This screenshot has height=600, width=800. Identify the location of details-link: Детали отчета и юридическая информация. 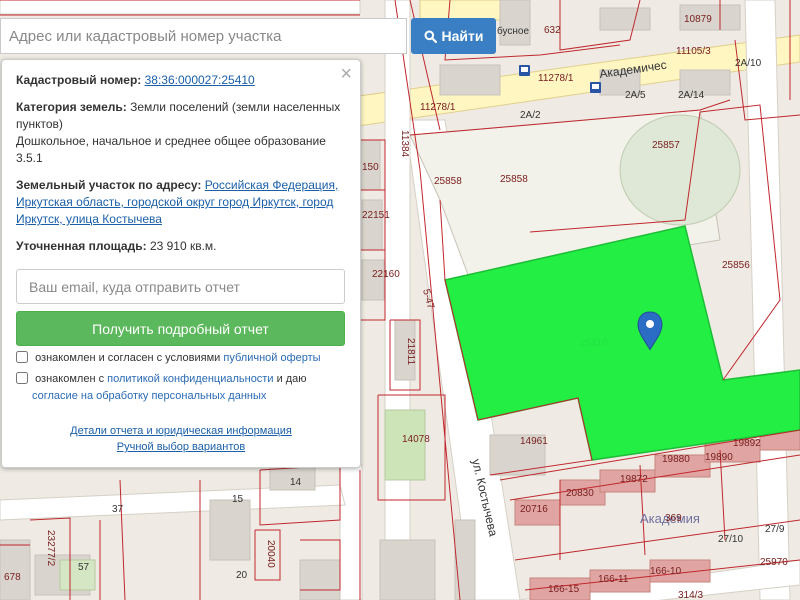
(181, 431).